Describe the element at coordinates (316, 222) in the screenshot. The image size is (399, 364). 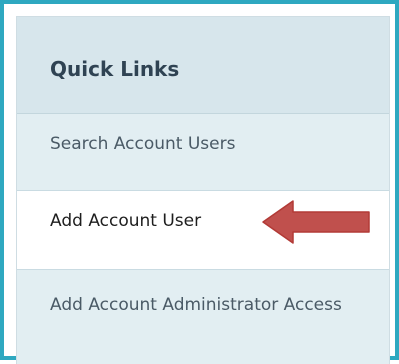
I see `left-arrow-icon` at that location.